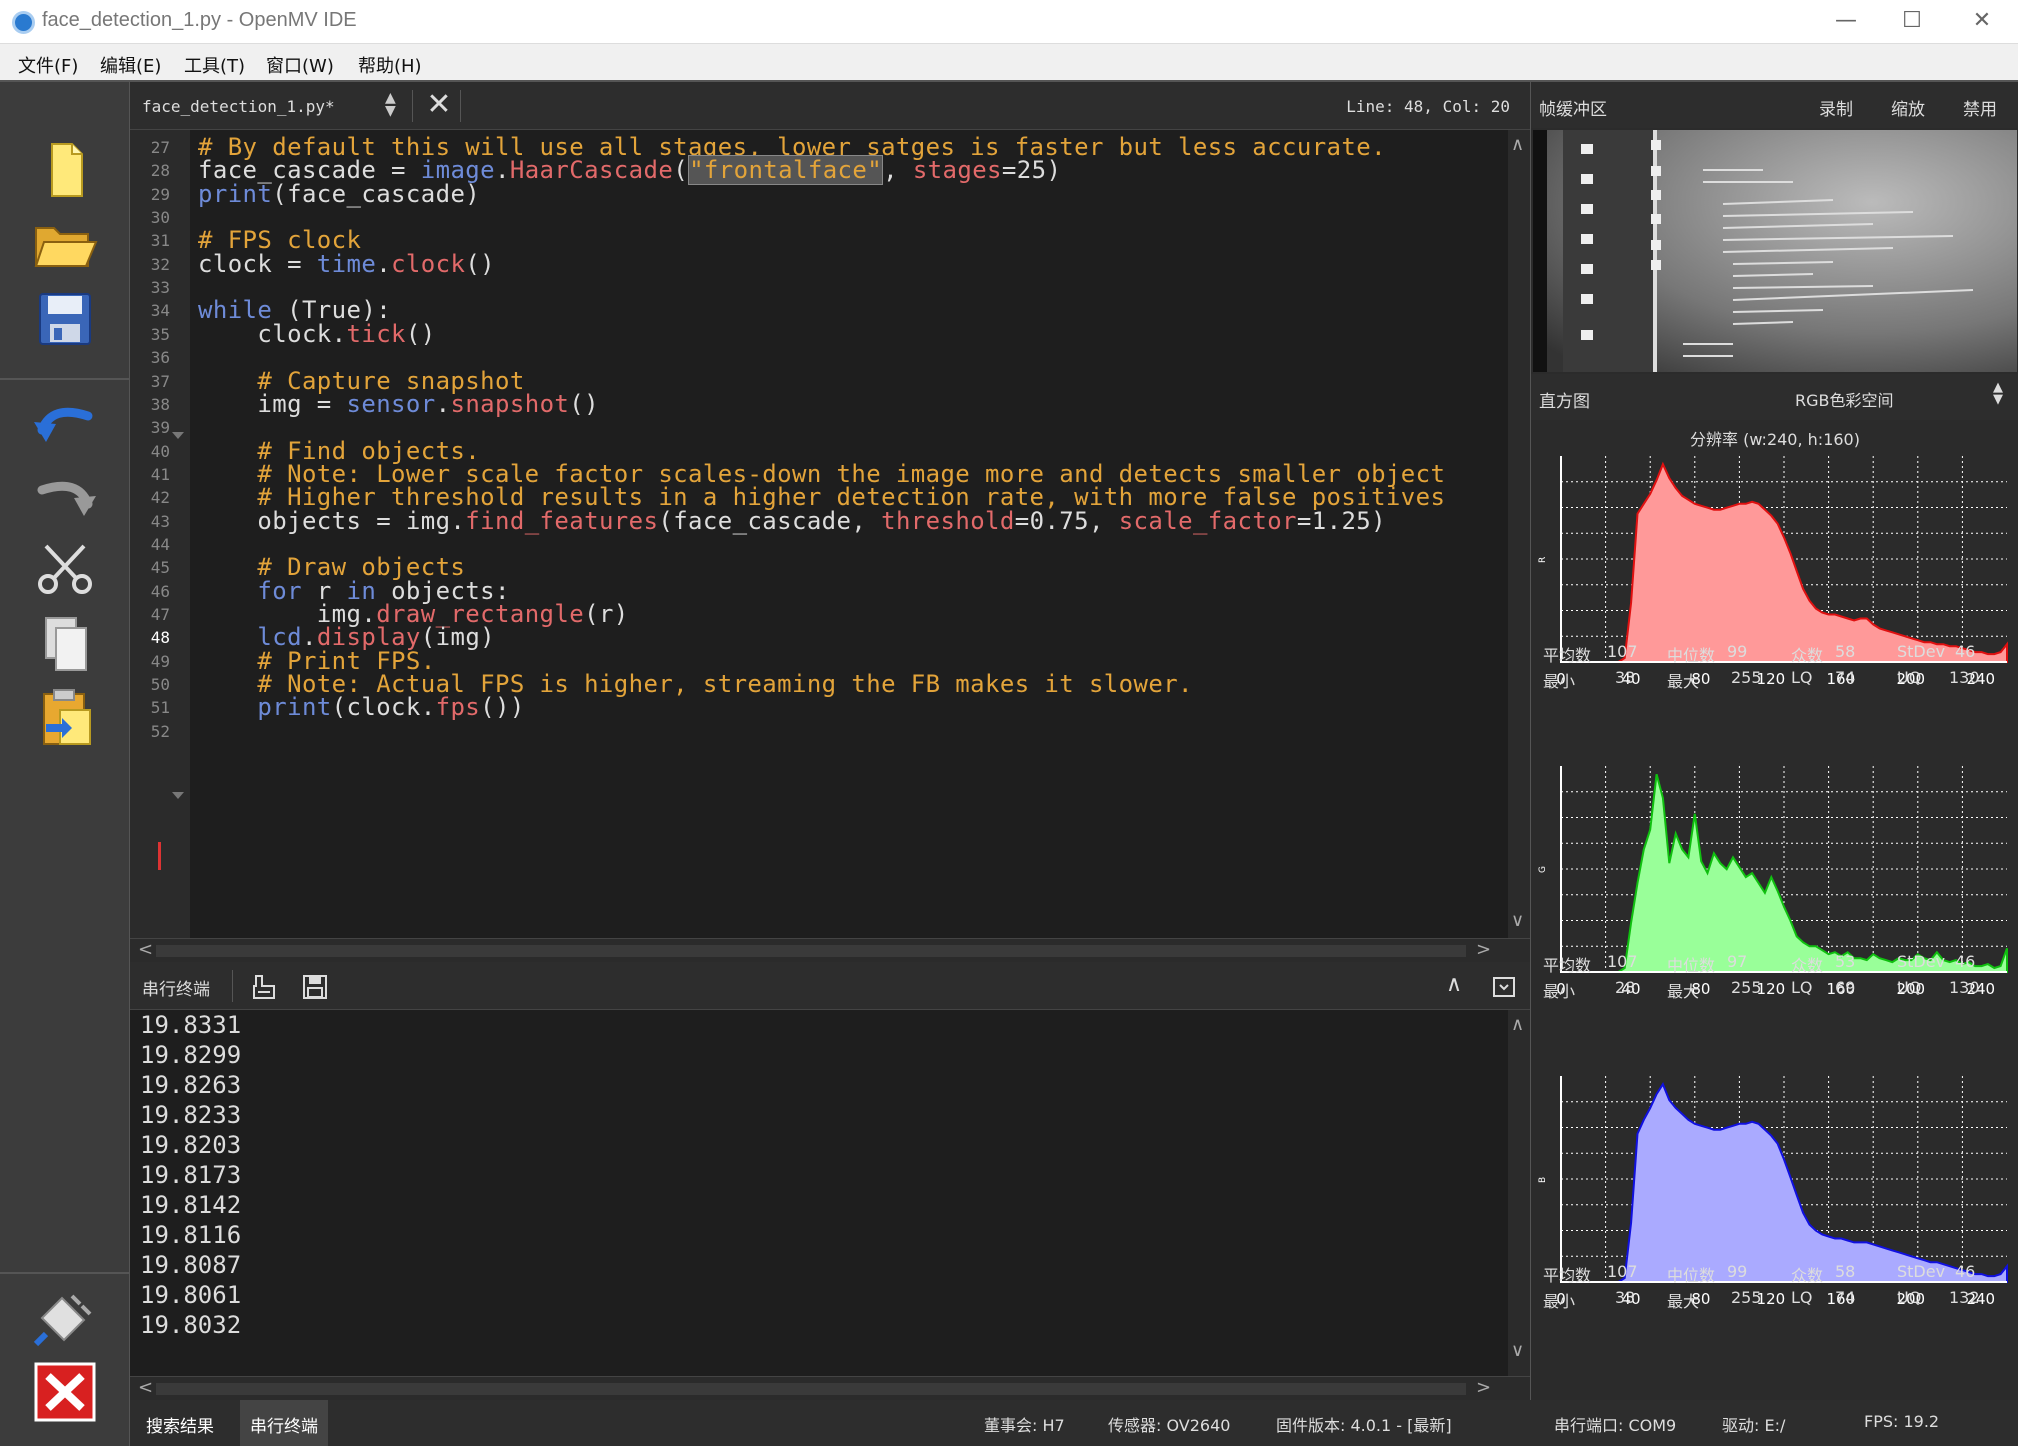 This screenshot has width=2018, height=1446. What do you see at coordinates (160, 381) in the screenshot?
I see `line-number: 37` at bounding box center [160, 381].